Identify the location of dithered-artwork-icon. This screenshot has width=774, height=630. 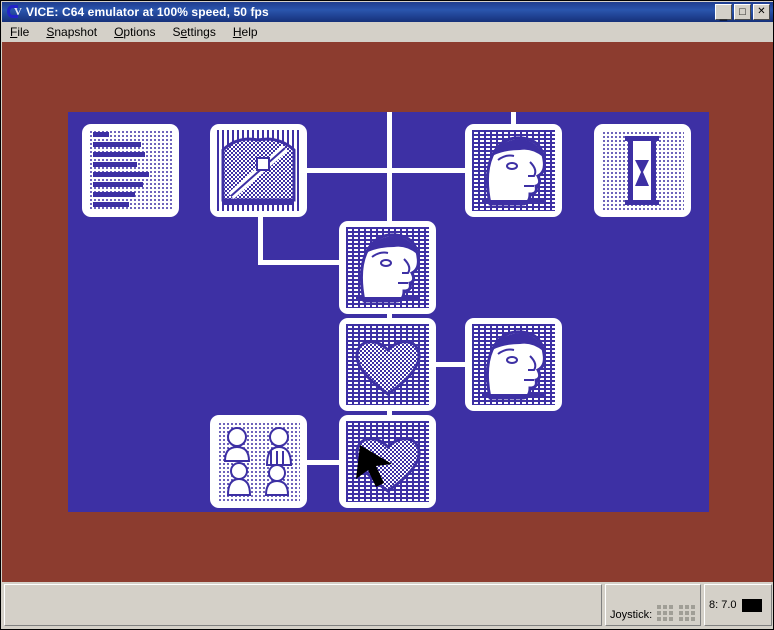
(258, 170).